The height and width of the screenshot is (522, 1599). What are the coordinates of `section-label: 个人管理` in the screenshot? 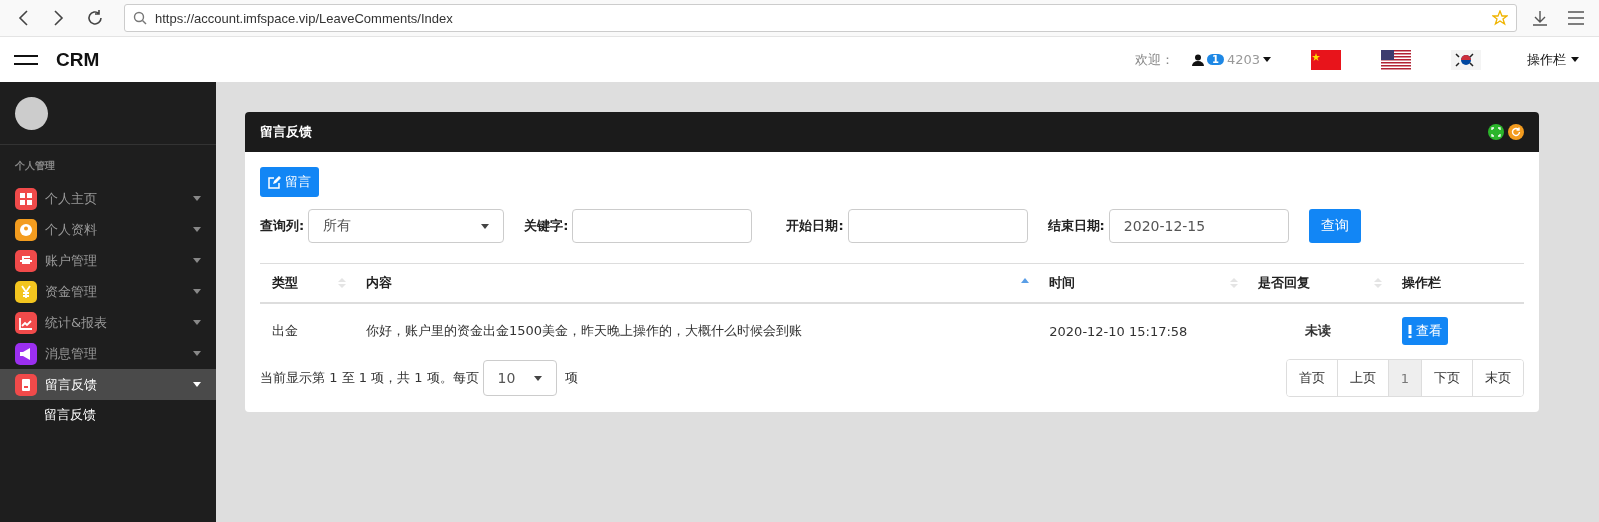 It's located at (35, 166).